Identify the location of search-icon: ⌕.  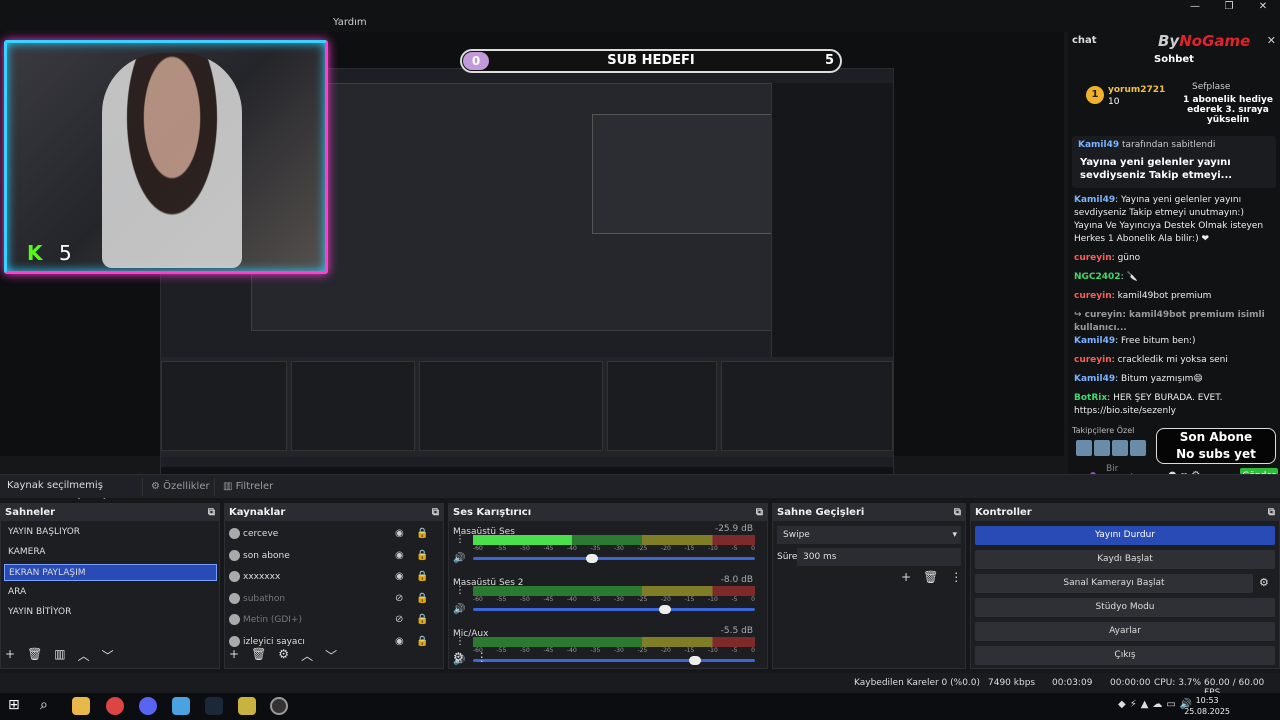
(49, 706).